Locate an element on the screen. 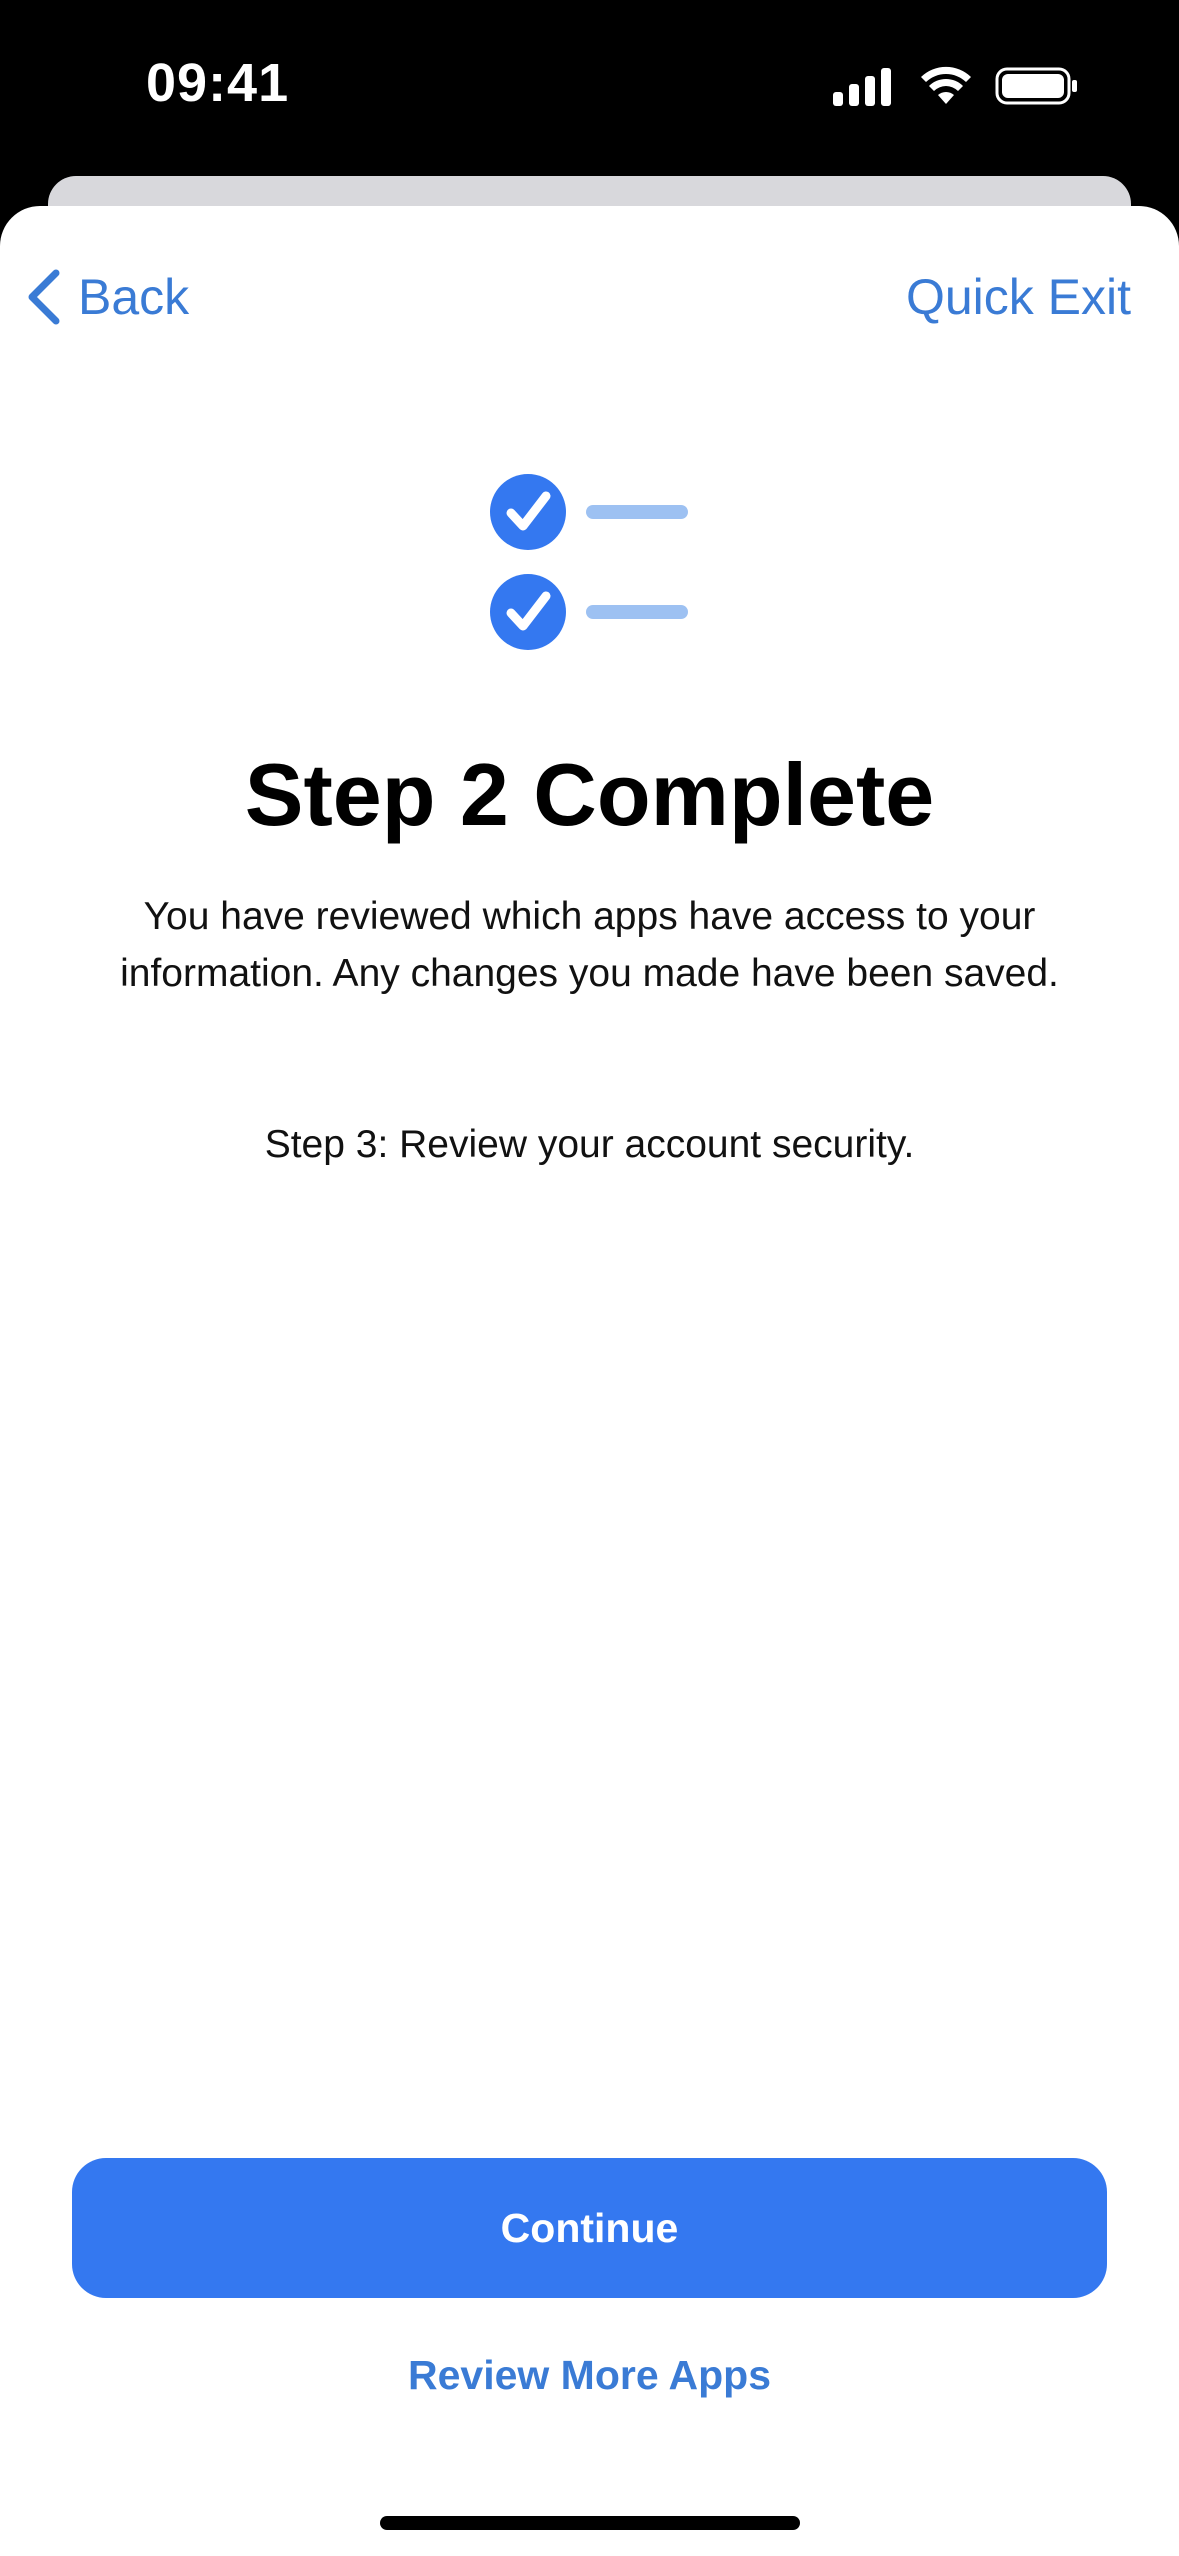 The width and height of the screenshot is (1179, 2556). wifi-icon is located at coordinates (946, 85).